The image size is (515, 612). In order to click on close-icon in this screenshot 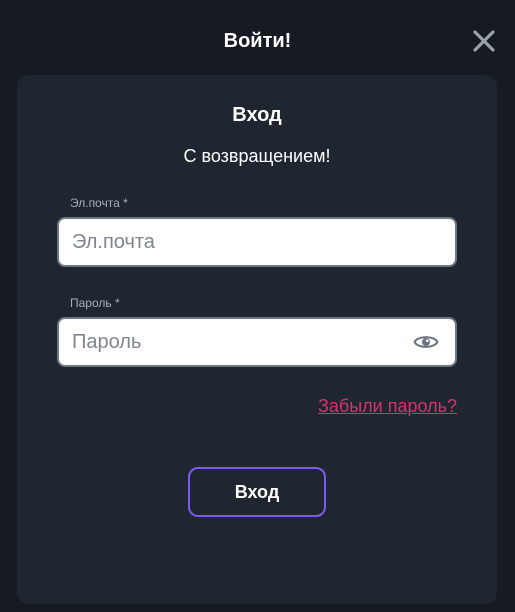, I will do `click(484, 41)`.